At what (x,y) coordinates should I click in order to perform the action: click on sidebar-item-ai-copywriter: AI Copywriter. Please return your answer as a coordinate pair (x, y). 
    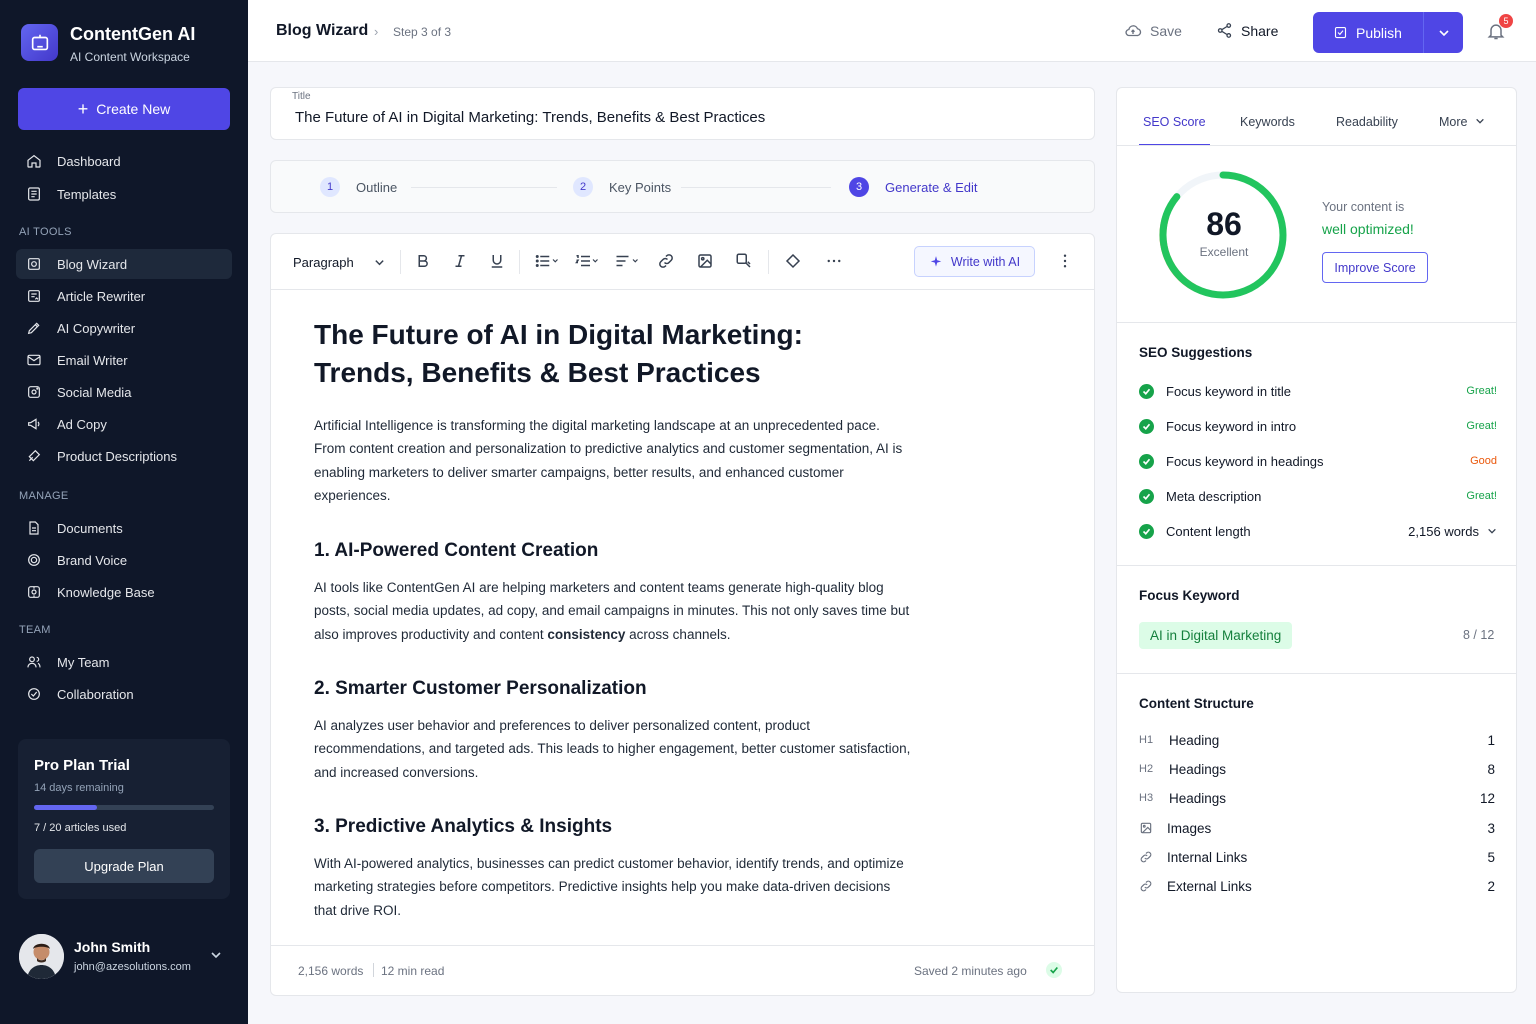
    Looking at the image, I should click on (124, 328).